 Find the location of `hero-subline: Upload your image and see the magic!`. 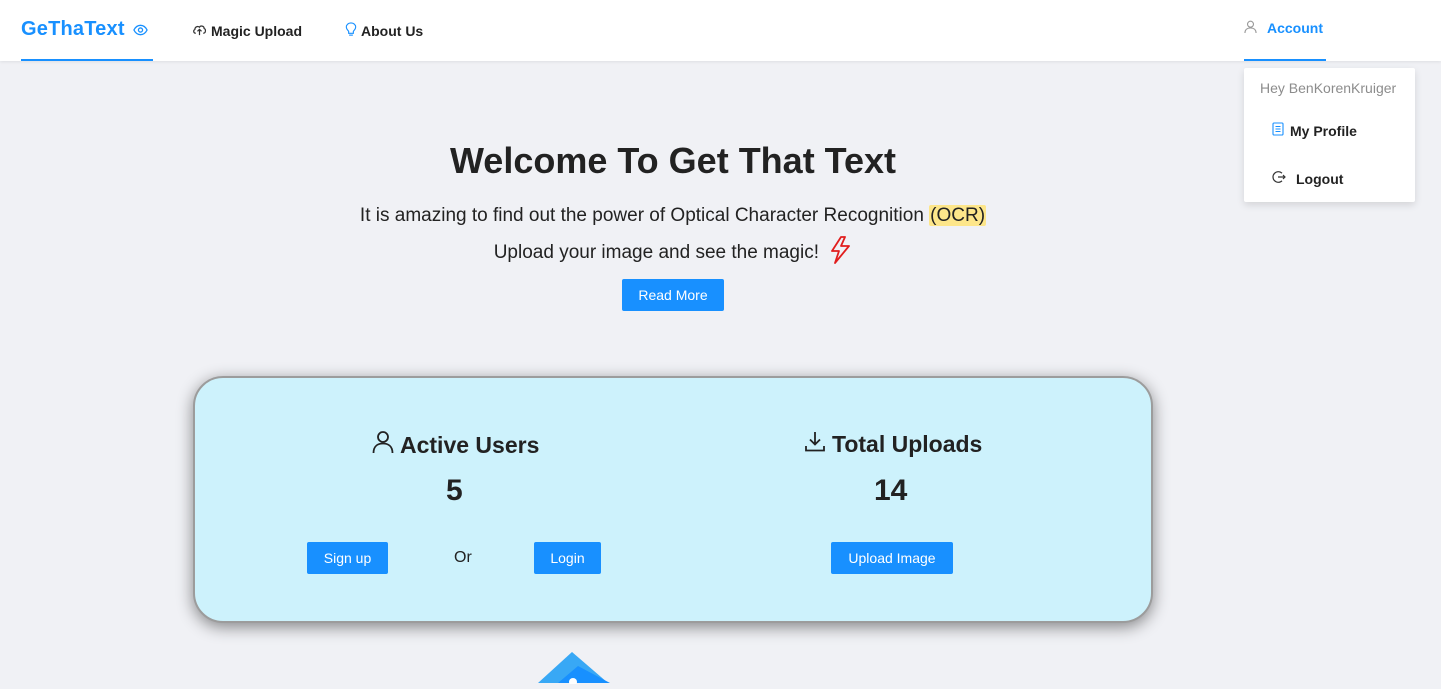

hero-subline: Upload your image and see the magic! is located at coordinates (673, 253).